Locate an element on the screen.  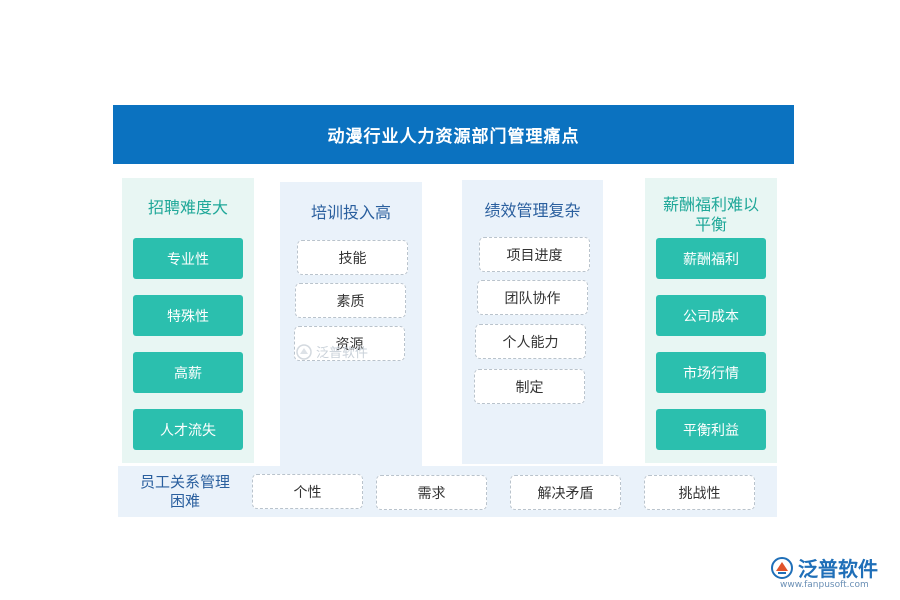
item-box: 解决矛盾 is located at coordinates (565, 492).